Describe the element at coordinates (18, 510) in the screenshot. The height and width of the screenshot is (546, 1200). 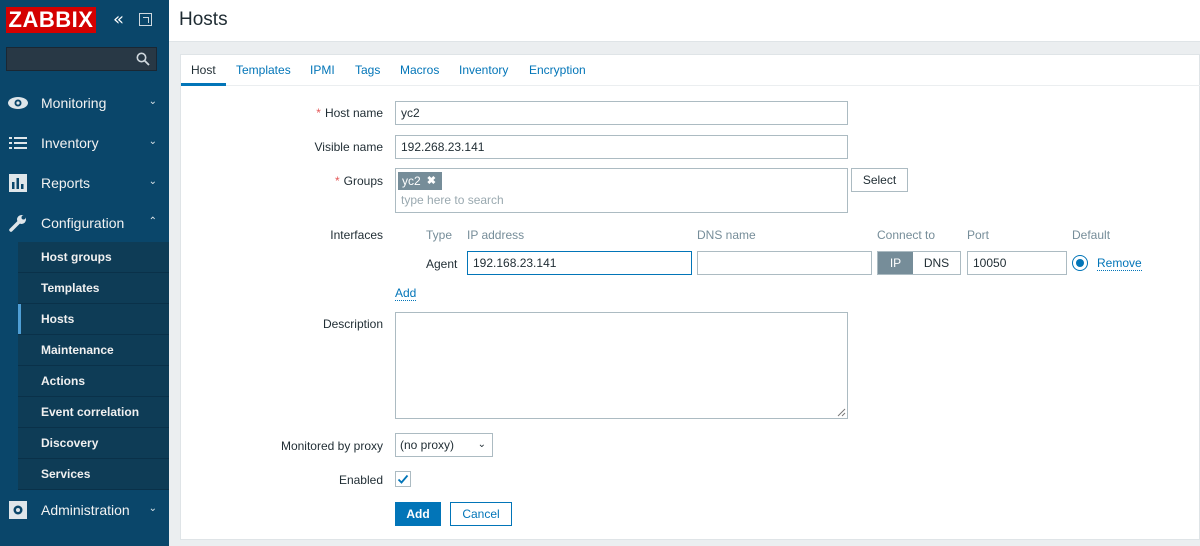
I see `gear-icon` at that location.